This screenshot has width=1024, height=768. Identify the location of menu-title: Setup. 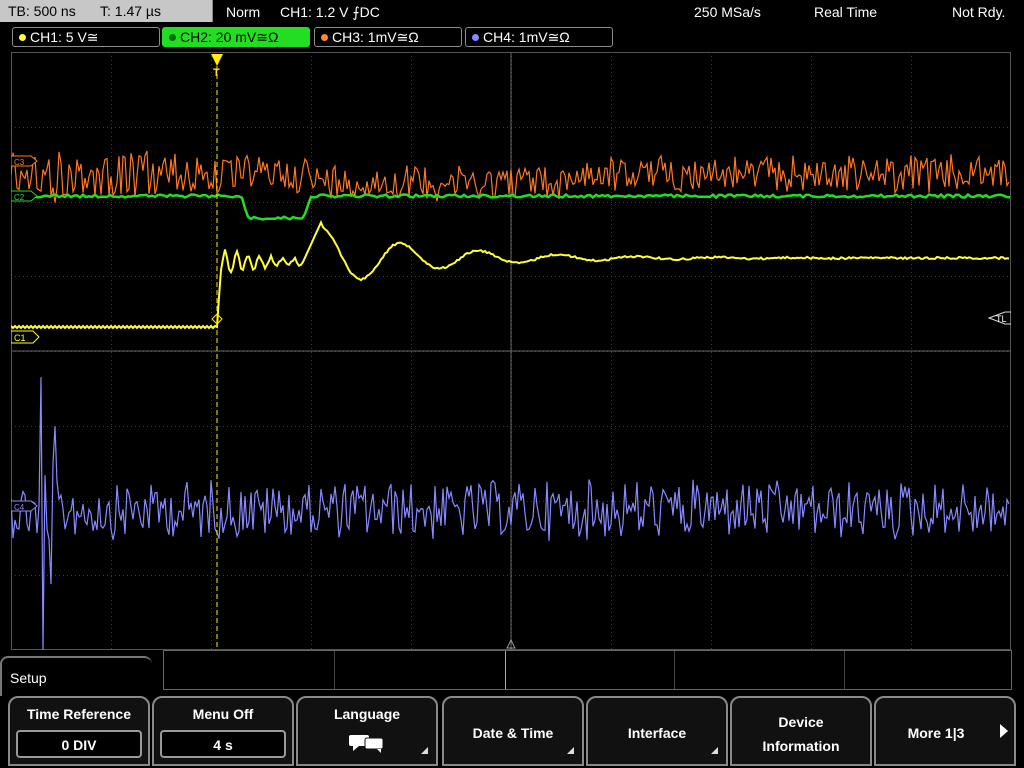
(76, 676).